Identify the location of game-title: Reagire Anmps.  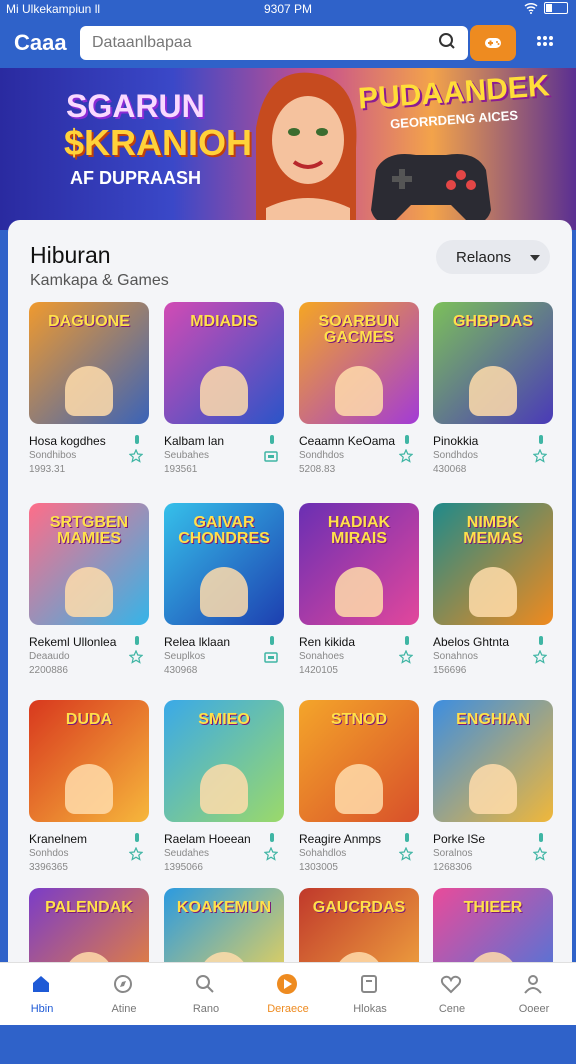
(340, 839).